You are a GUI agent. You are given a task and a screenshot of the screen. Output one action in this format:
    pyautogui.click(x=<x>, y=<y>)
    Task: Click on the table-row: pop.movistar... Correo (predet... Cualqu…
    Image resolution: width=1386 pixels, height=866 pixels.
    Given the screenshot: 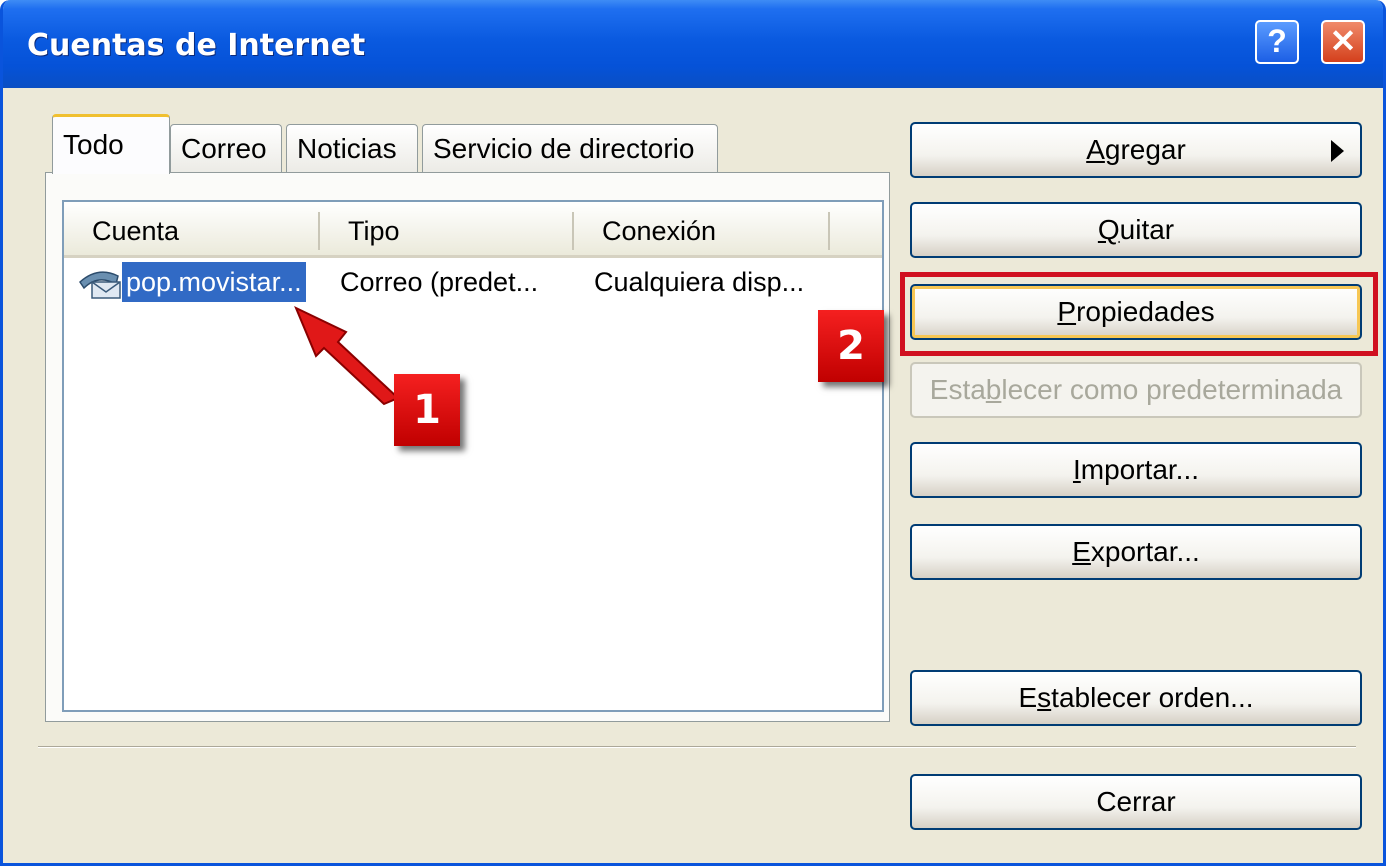 What is the action you would take?
    pyautogui.click(x=473, y=282)
    